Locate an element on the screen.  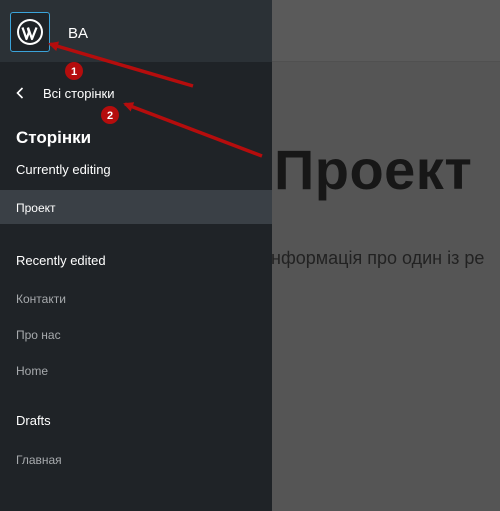
wordpress-logo-icon is located at coordinates (30, 32).